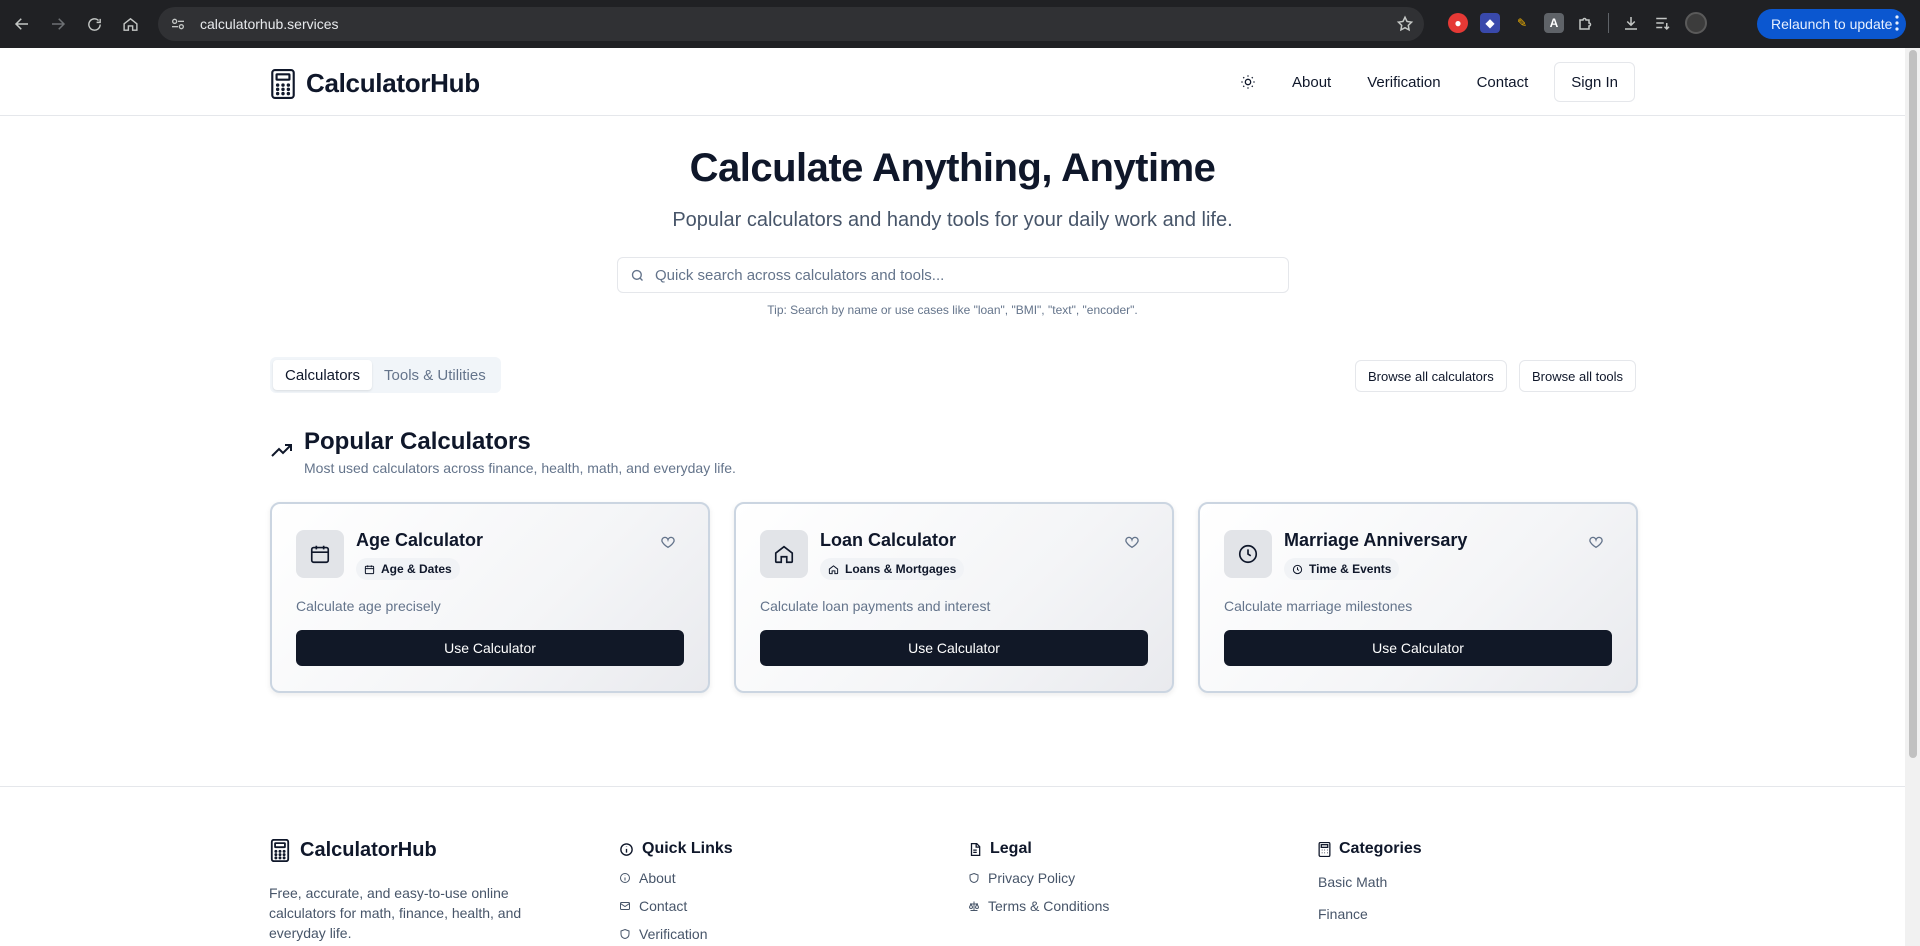  I want to click on theme-toggle-button, so click(1248, 82).